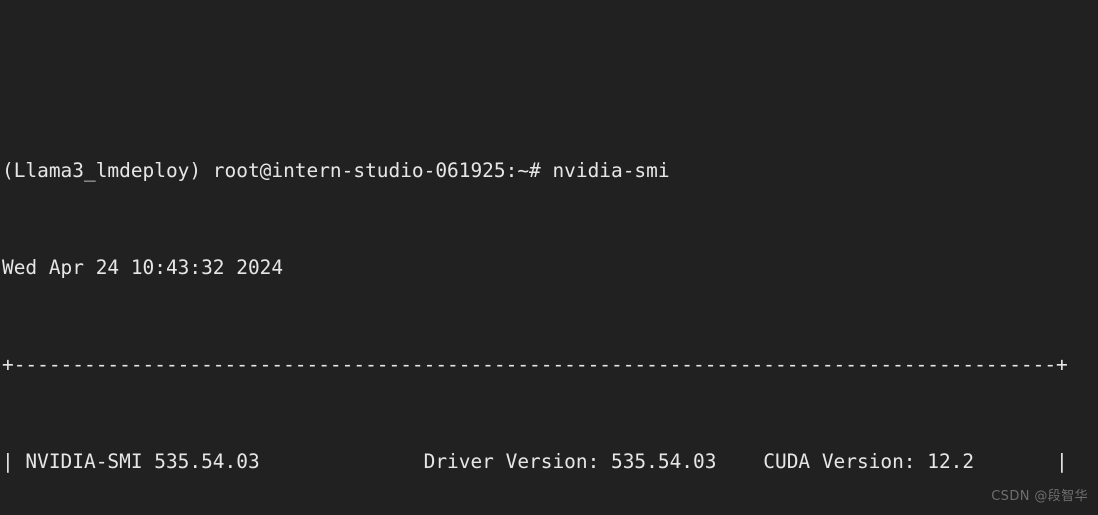 This screenshot has width=1098, height=515. Describe the element at coordinates (1039, 496) in the screenshot. I see `csdn-watermark: CSDN @段智华` at that location.